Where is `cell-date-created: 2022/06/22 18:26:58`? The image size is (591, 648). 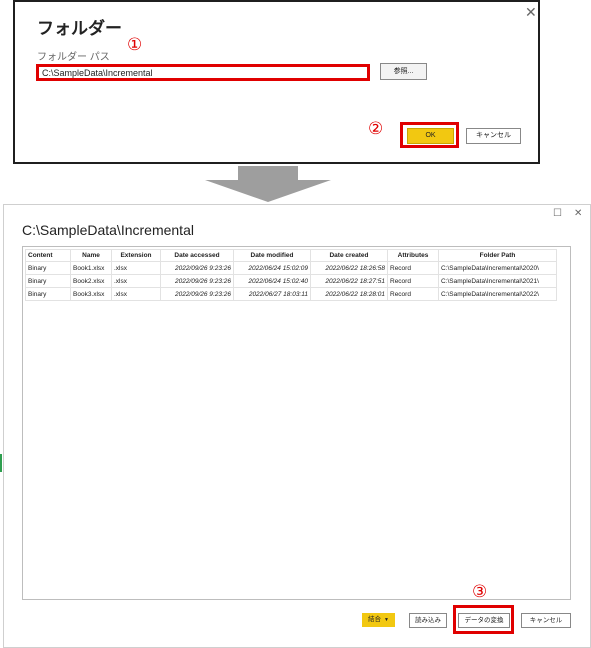
cell-date-created: 2022/06/22 18:26:58 is located at coordinates (349, 268).